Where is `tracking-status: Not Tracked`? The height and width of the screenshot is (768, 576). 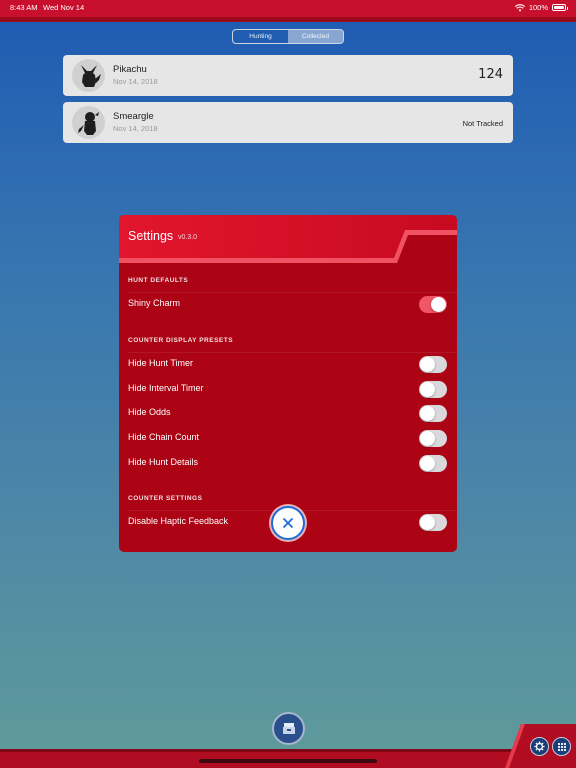
tracking-status: Not Tracked is located at coordinates (482, 123).